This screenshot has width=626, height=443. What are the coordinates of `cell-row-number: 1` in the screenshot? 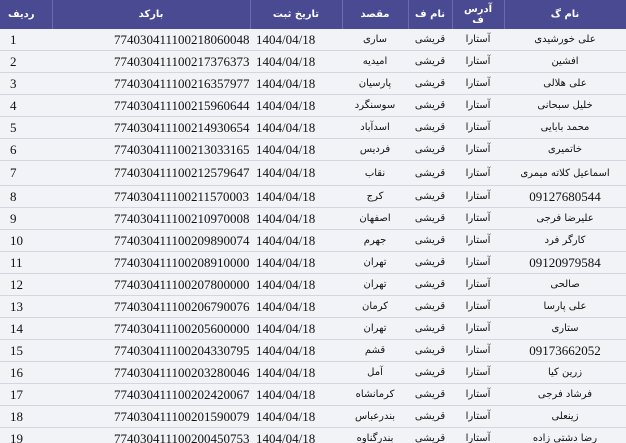 It's located at (26, 40).